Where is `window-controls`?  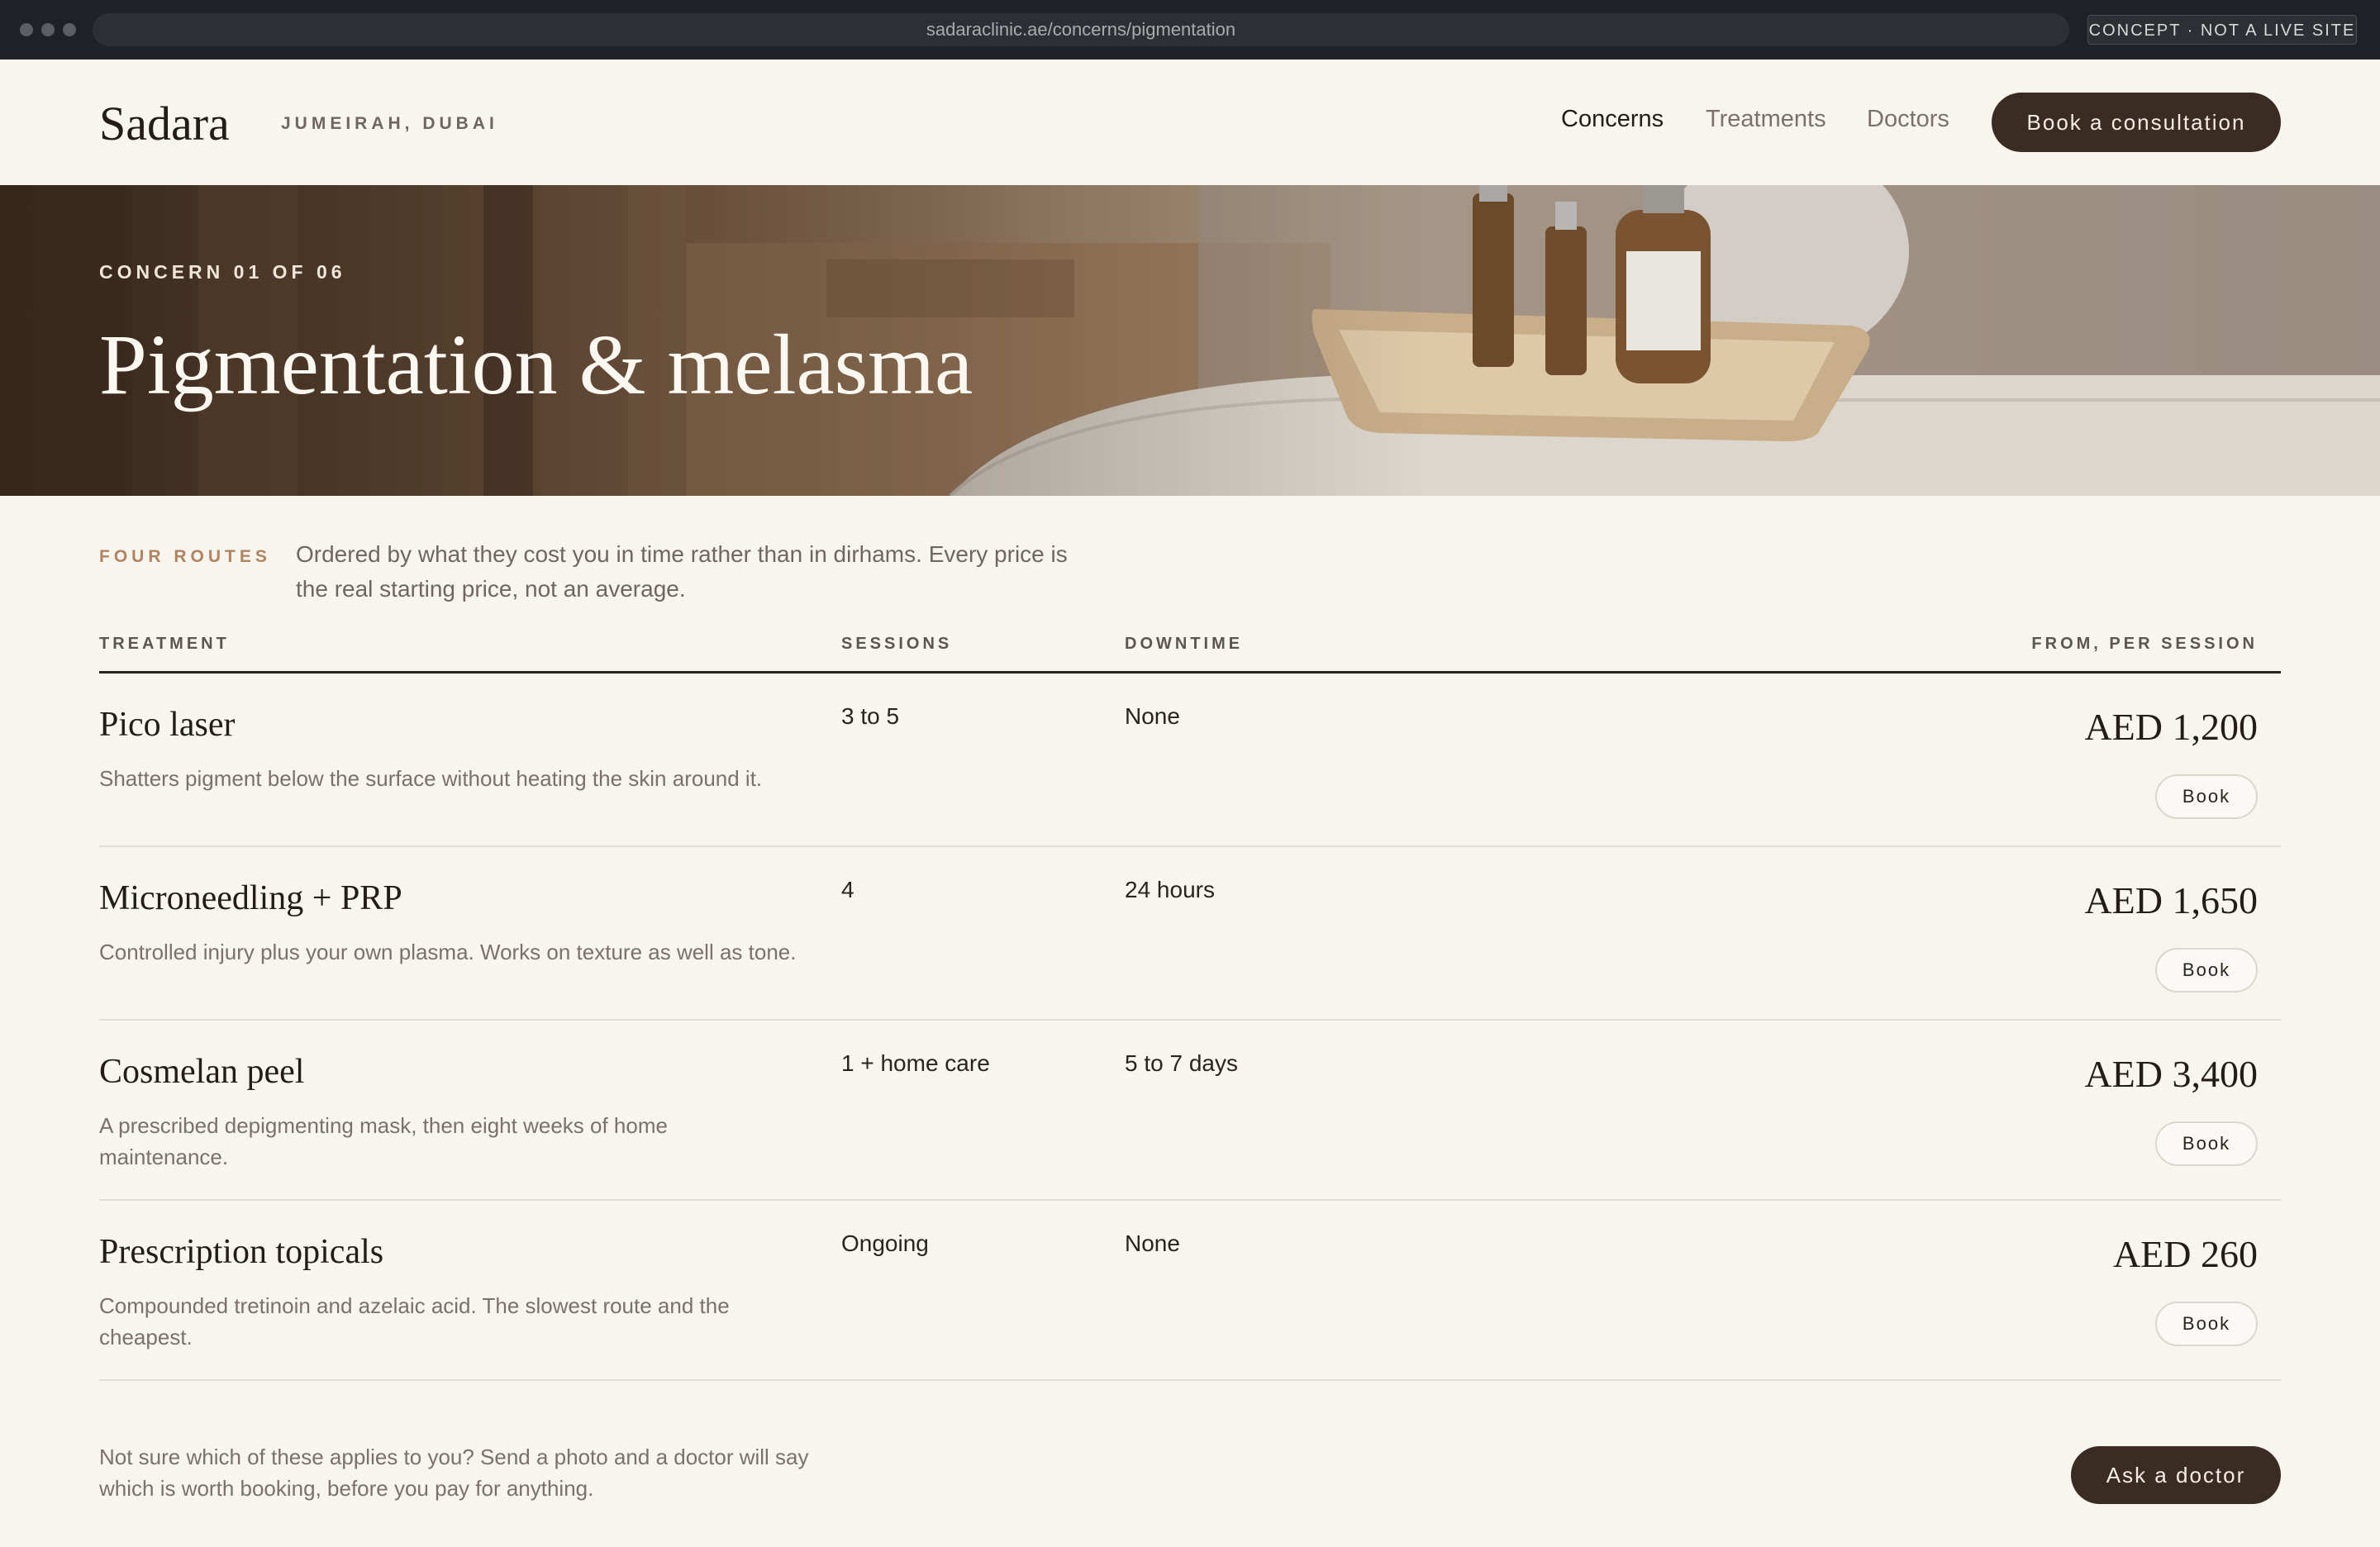
window-controls is located at coordinates (48, 29).